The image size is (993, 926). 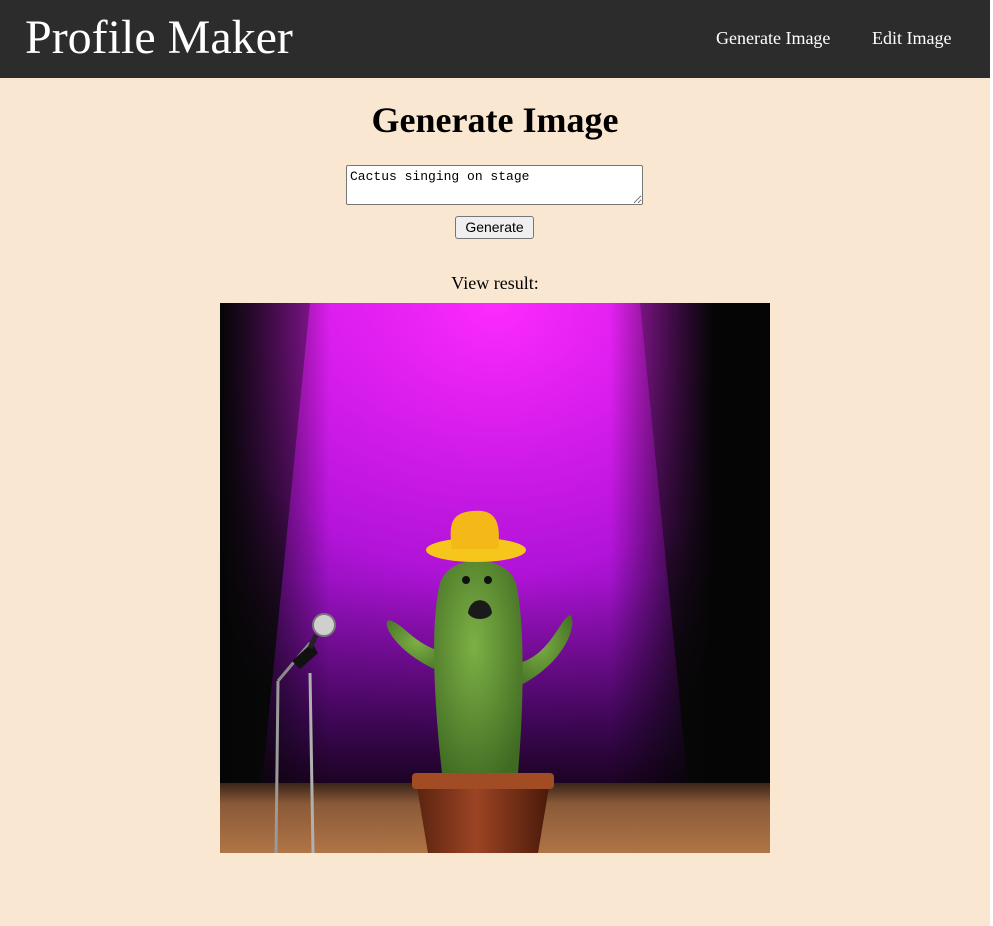 What do you see at coordinates (911, 38) in the screenshot?
I see `nav-link-edit-image: Edit Image` at bounding box center [911, 38].